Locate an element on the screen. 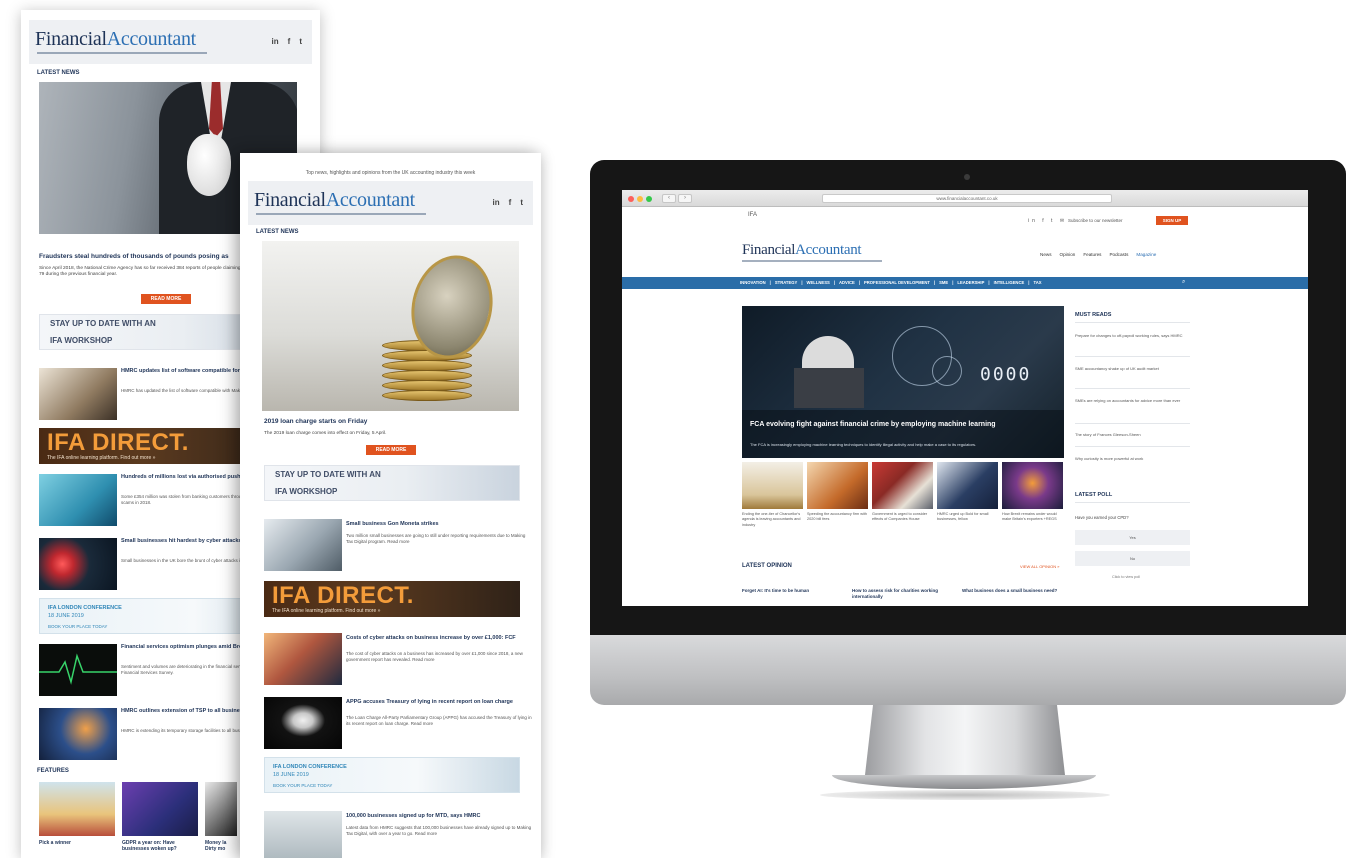 This screenshot has width=1346, height=858. main-navigation: News Opinion Features Podcasts Magazine is located at coordinates (1098, 254).